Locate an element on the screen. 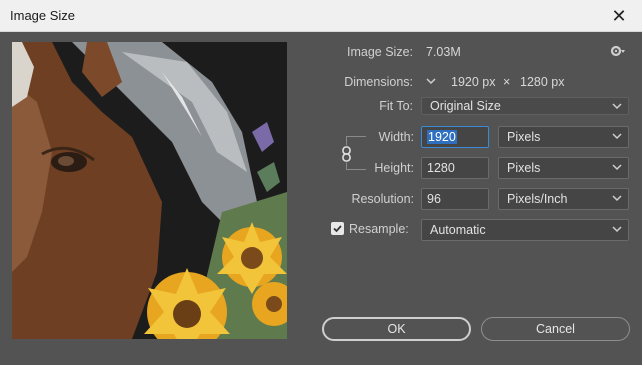  width-label: Width: is located at coordinates (396, 137).